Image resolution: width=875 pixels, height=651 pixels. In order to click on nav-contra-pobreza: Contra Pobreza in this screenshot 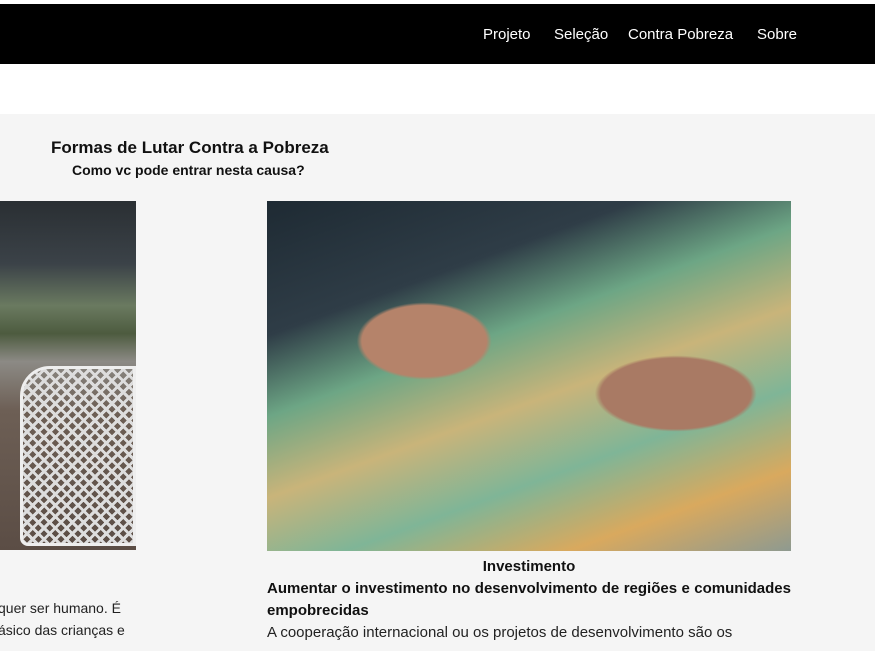, I will do `click(680, 34)`.